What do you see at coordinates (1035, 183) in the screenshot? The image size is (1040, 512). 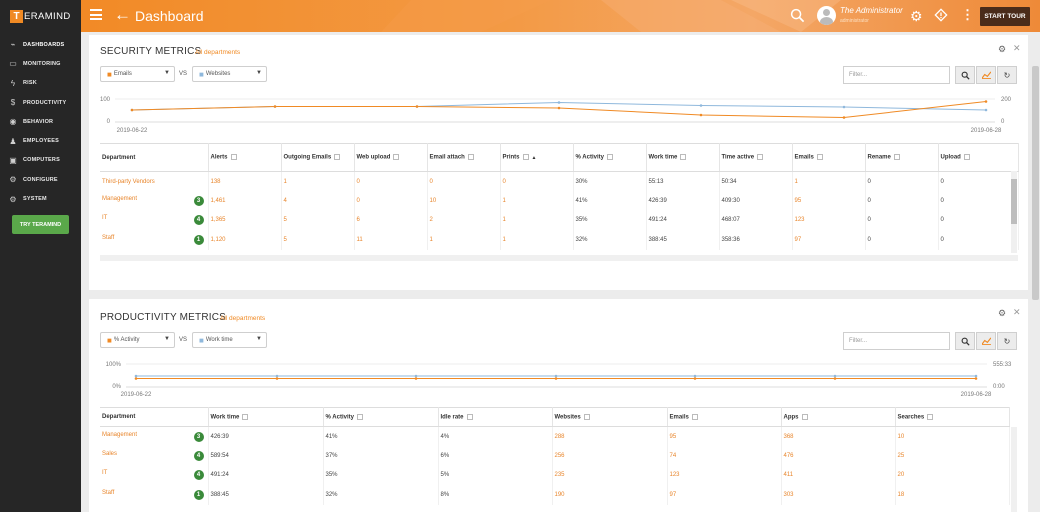 I see `page-scrollbar` at bounding box center [1035, 183].